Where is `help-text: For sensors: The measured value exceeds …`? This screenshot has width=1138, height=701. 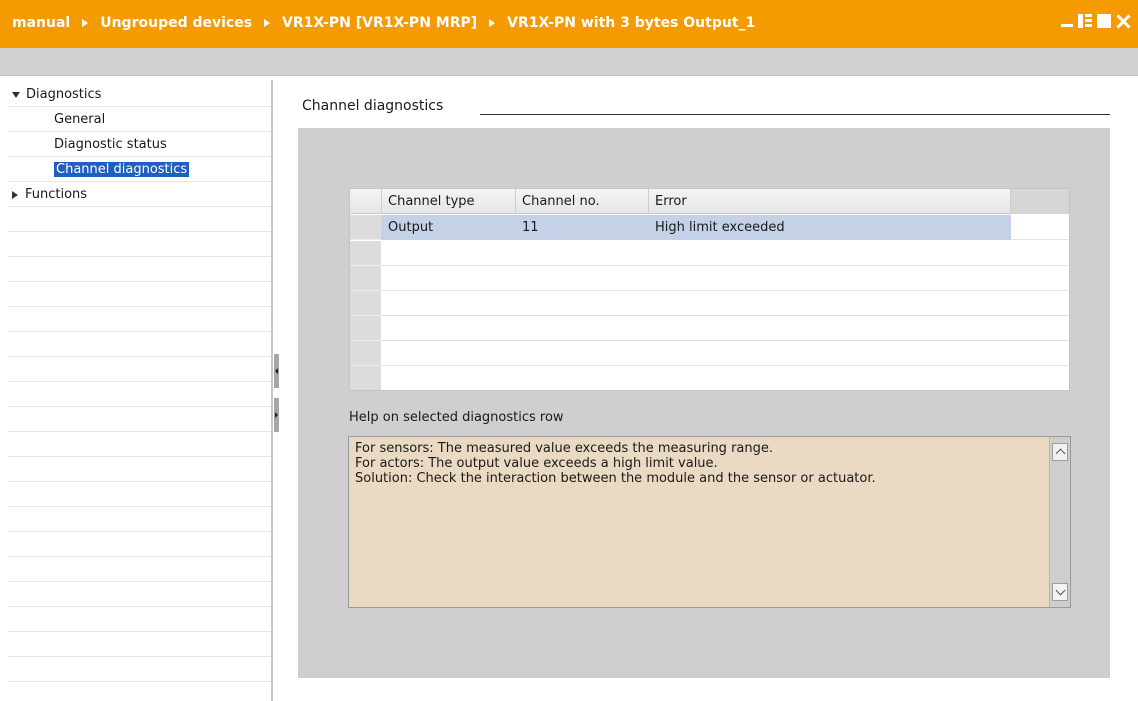
help-text: For sensors: The measured value exceeds … is located at coordinates (615, 463).